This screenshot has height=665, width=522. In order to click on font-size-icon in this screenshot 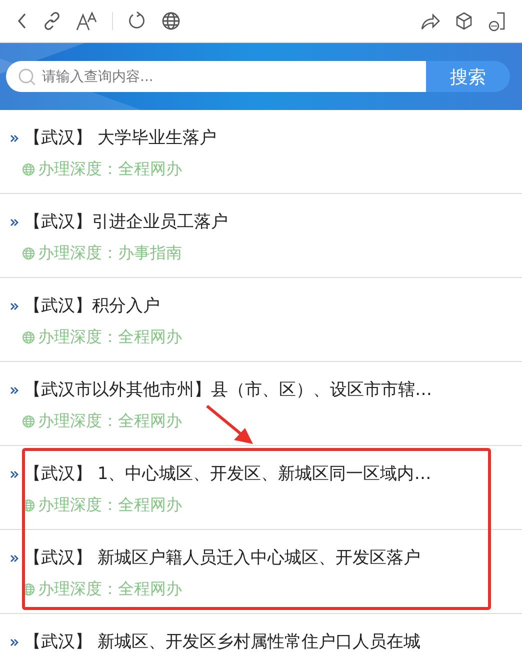, I will do `click(87, 21)`.